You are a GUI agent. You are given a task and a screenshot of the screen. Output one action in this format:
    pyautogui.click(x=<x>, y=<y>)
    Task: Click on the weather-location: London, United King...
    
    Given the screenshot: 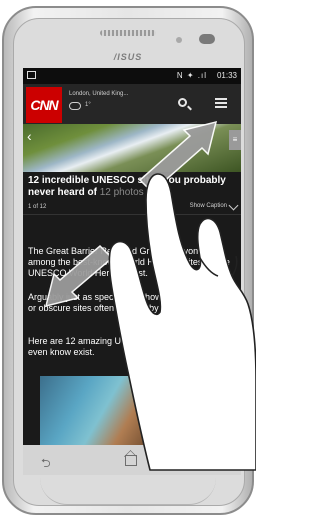 What is the action you would take?
    pyautogui.click(x=98, y=94)
    